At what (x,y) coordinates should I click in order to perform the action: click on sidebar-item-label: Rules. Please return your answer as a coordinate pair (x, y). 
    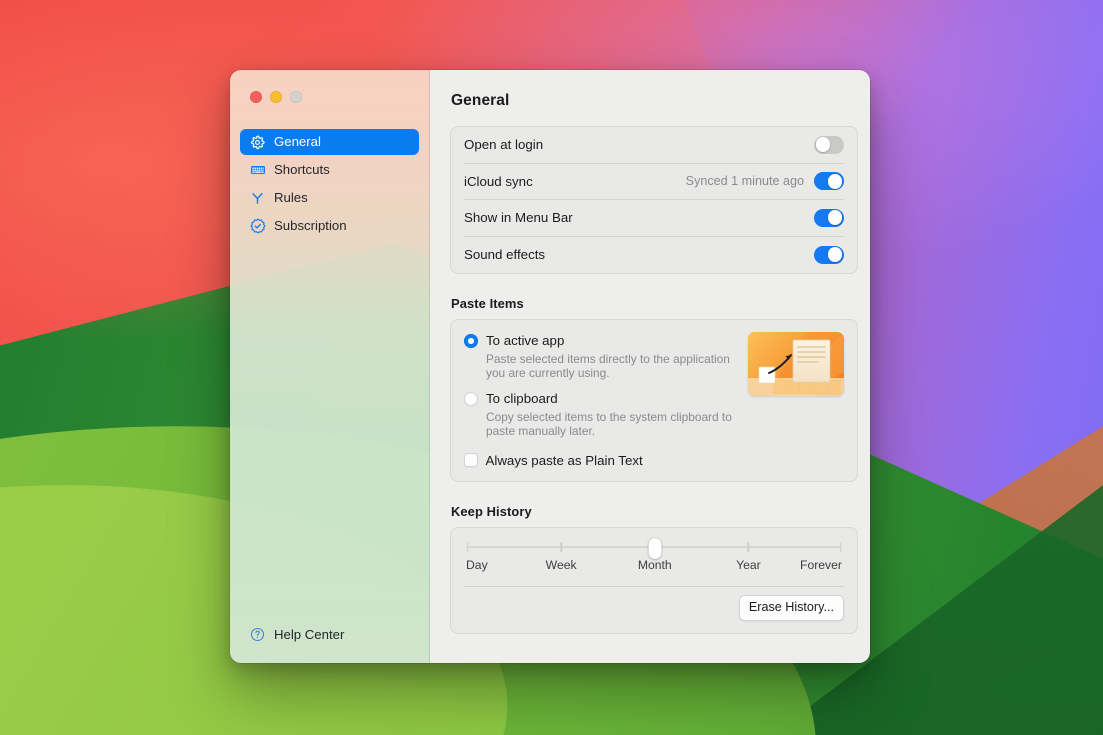
    Looking at the image, I should click on (291, 198).